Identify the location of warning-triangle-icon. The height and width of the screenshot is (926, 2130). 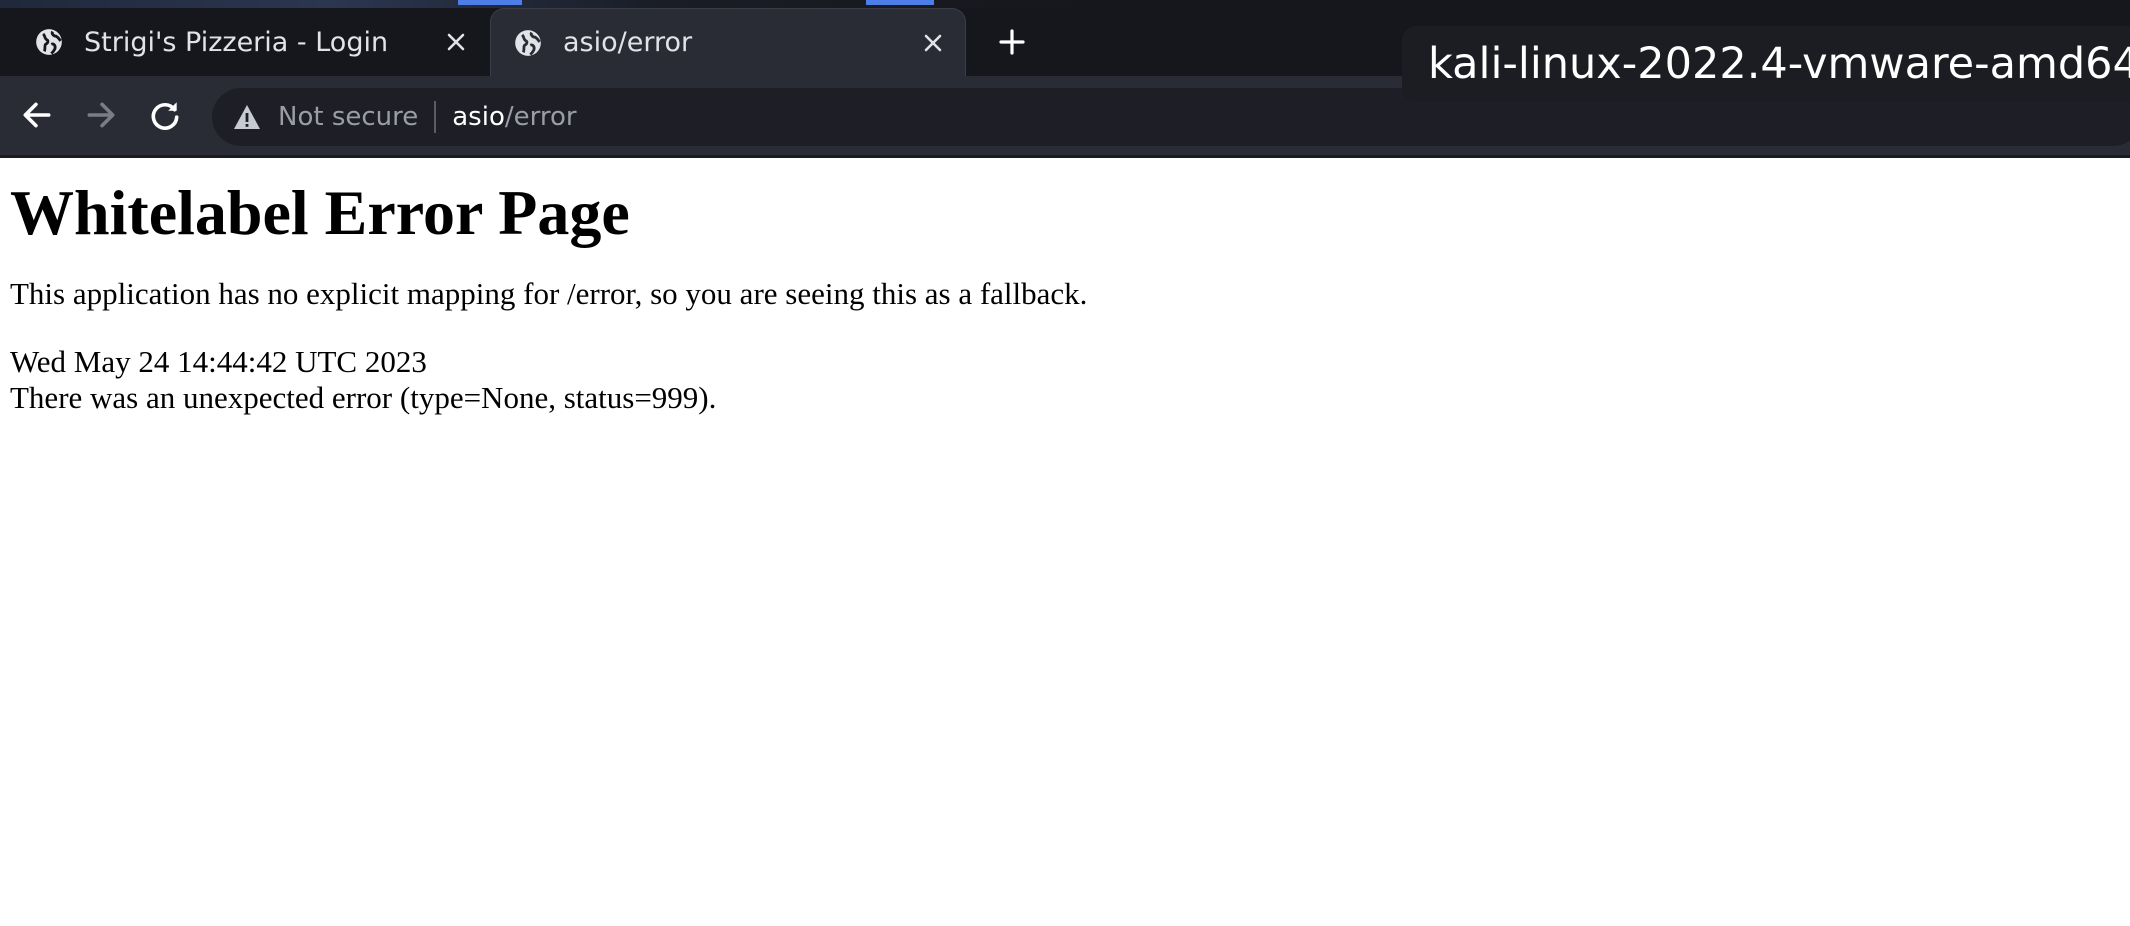
(247, 117).